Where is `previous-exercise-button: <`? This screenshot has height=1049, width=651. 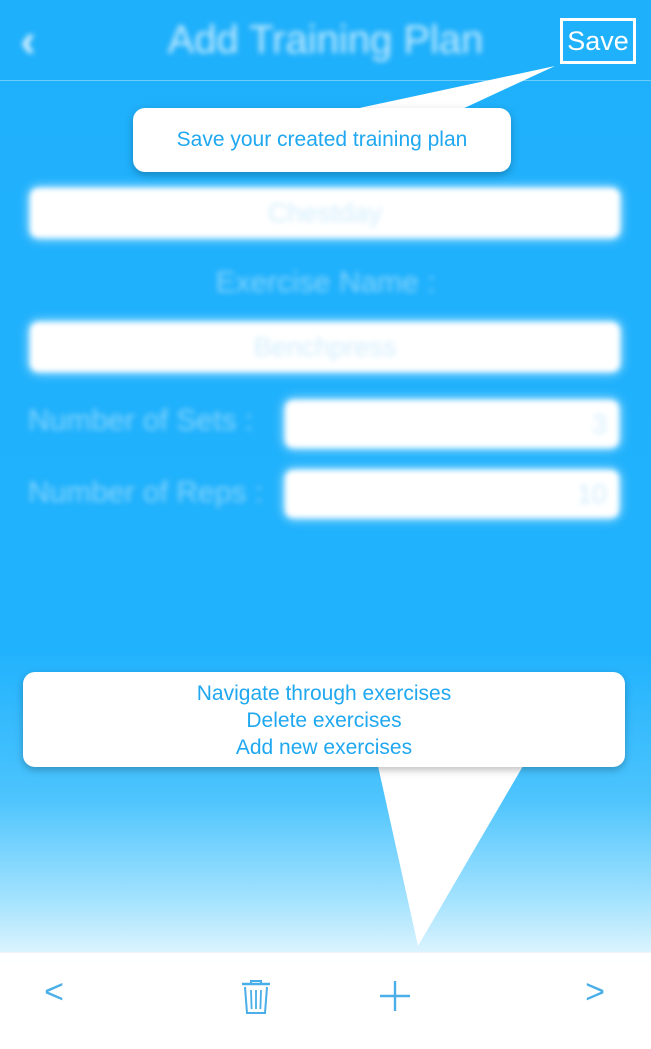 previous-exercise-button: < is located at coordinates (54, 992).